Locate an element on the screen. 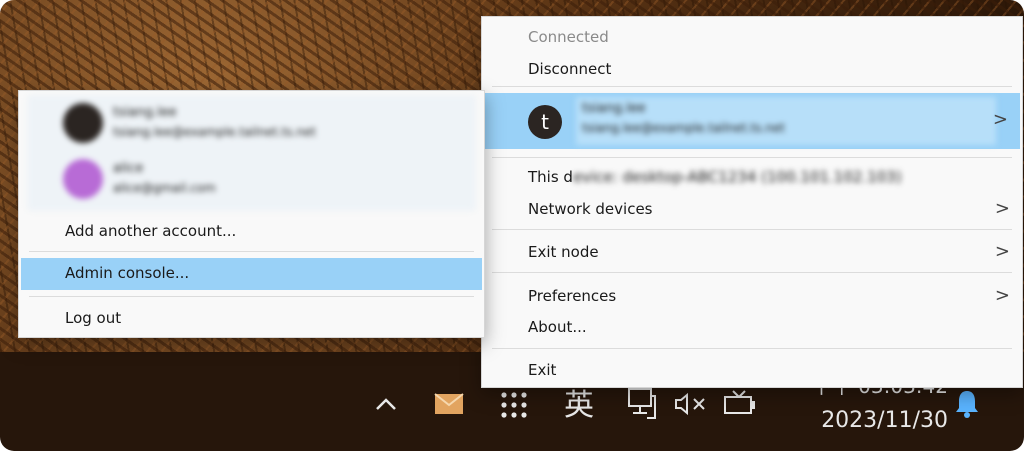 The height and width of the screenshot is (451, 1024). this-device-prefix: This d is located at coordinates (550, 177).